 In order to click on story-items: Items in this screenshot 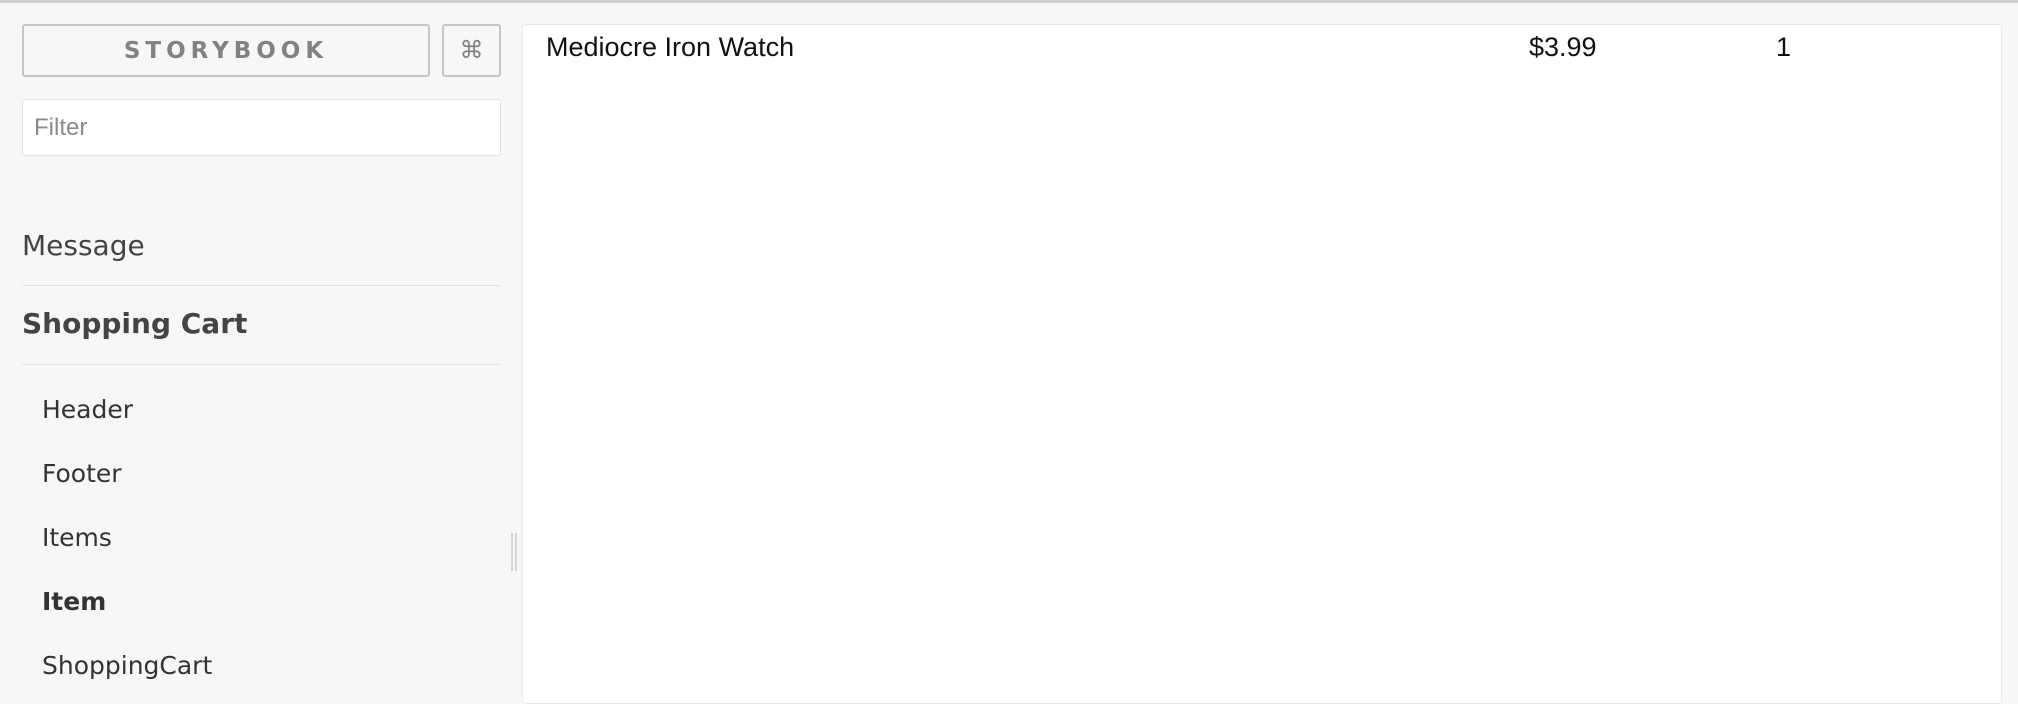, I will do `click(77, 537)`.